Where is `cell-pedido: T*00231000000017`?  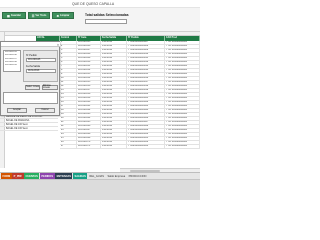 cell-pedido: T*00231000000017 is located at coordinates (146, 82).